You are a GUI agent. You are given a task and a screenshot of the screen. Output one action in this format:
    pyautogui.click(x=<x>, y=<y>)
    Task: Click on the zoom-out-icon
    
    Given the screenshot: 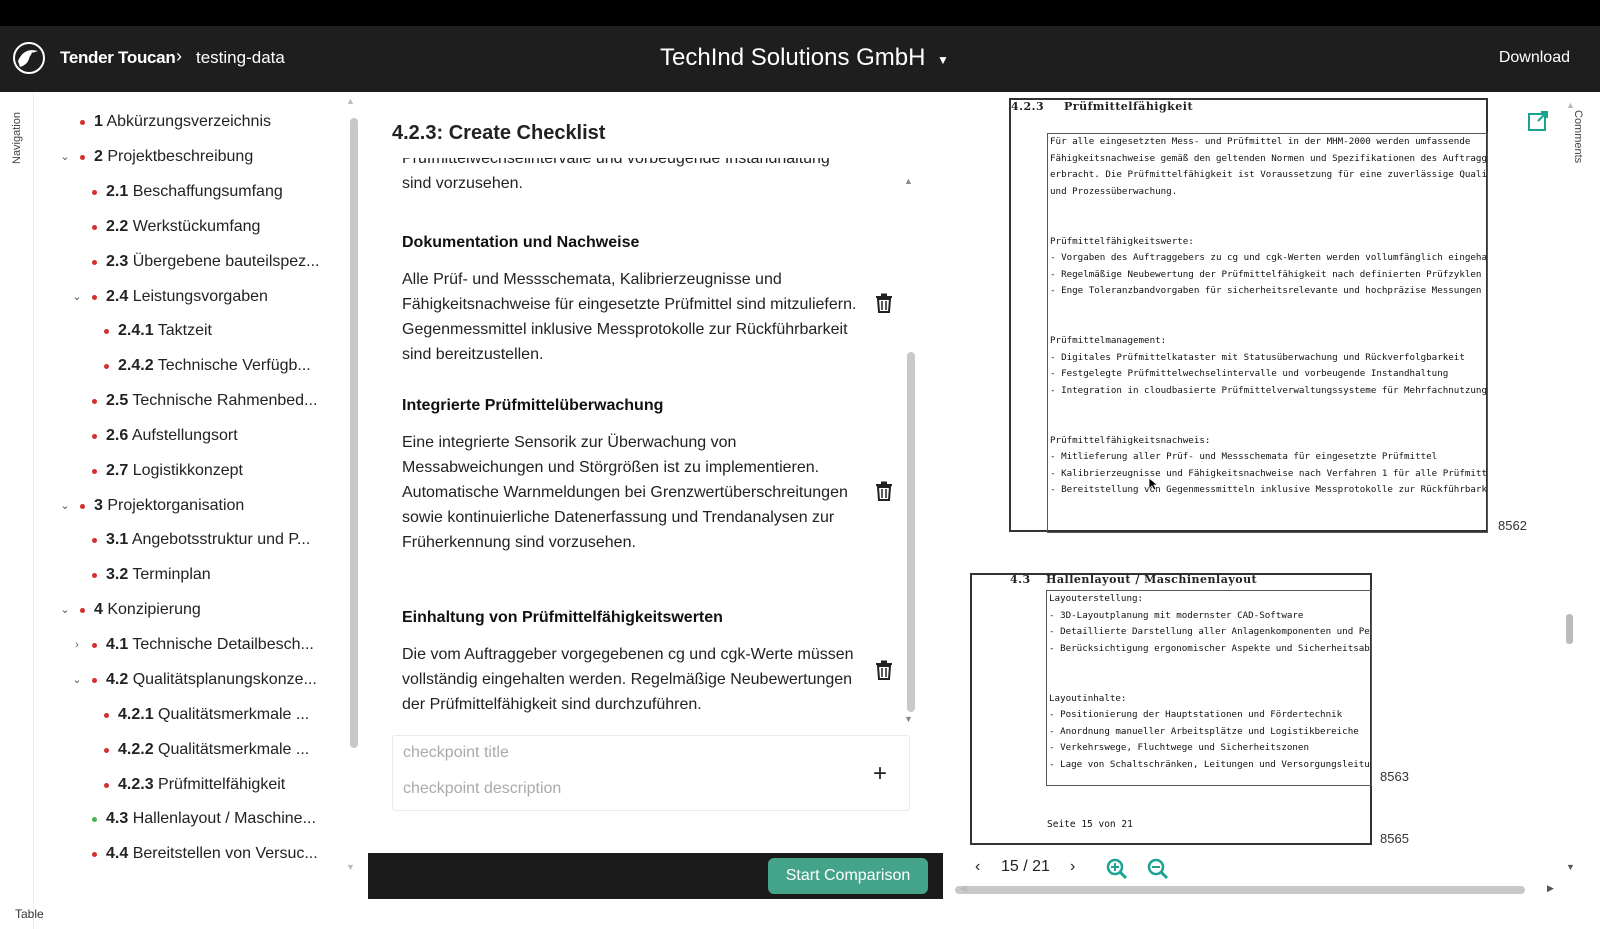 What is the action you would take?
    pyautogui.click(x=1158, y=869)
    